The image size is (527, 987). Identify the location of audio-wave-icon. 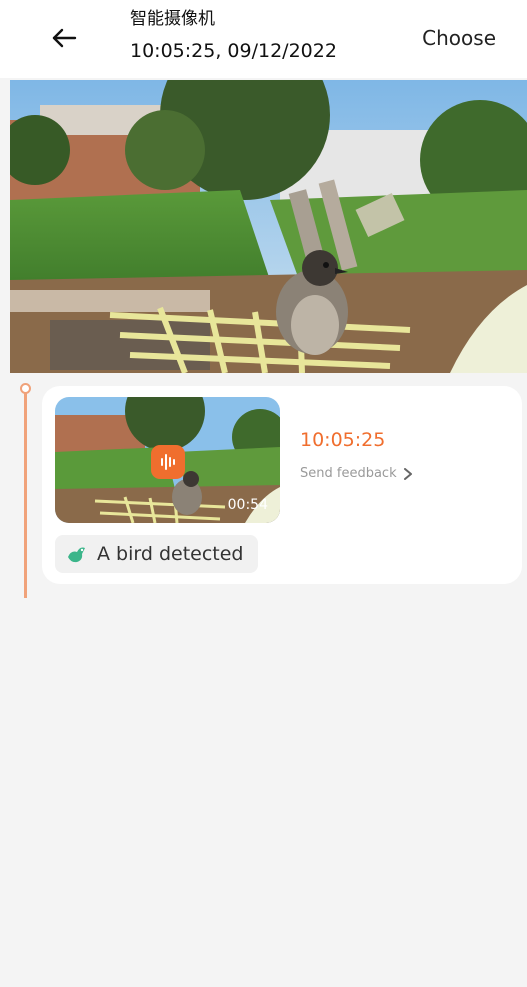
(168, 462).